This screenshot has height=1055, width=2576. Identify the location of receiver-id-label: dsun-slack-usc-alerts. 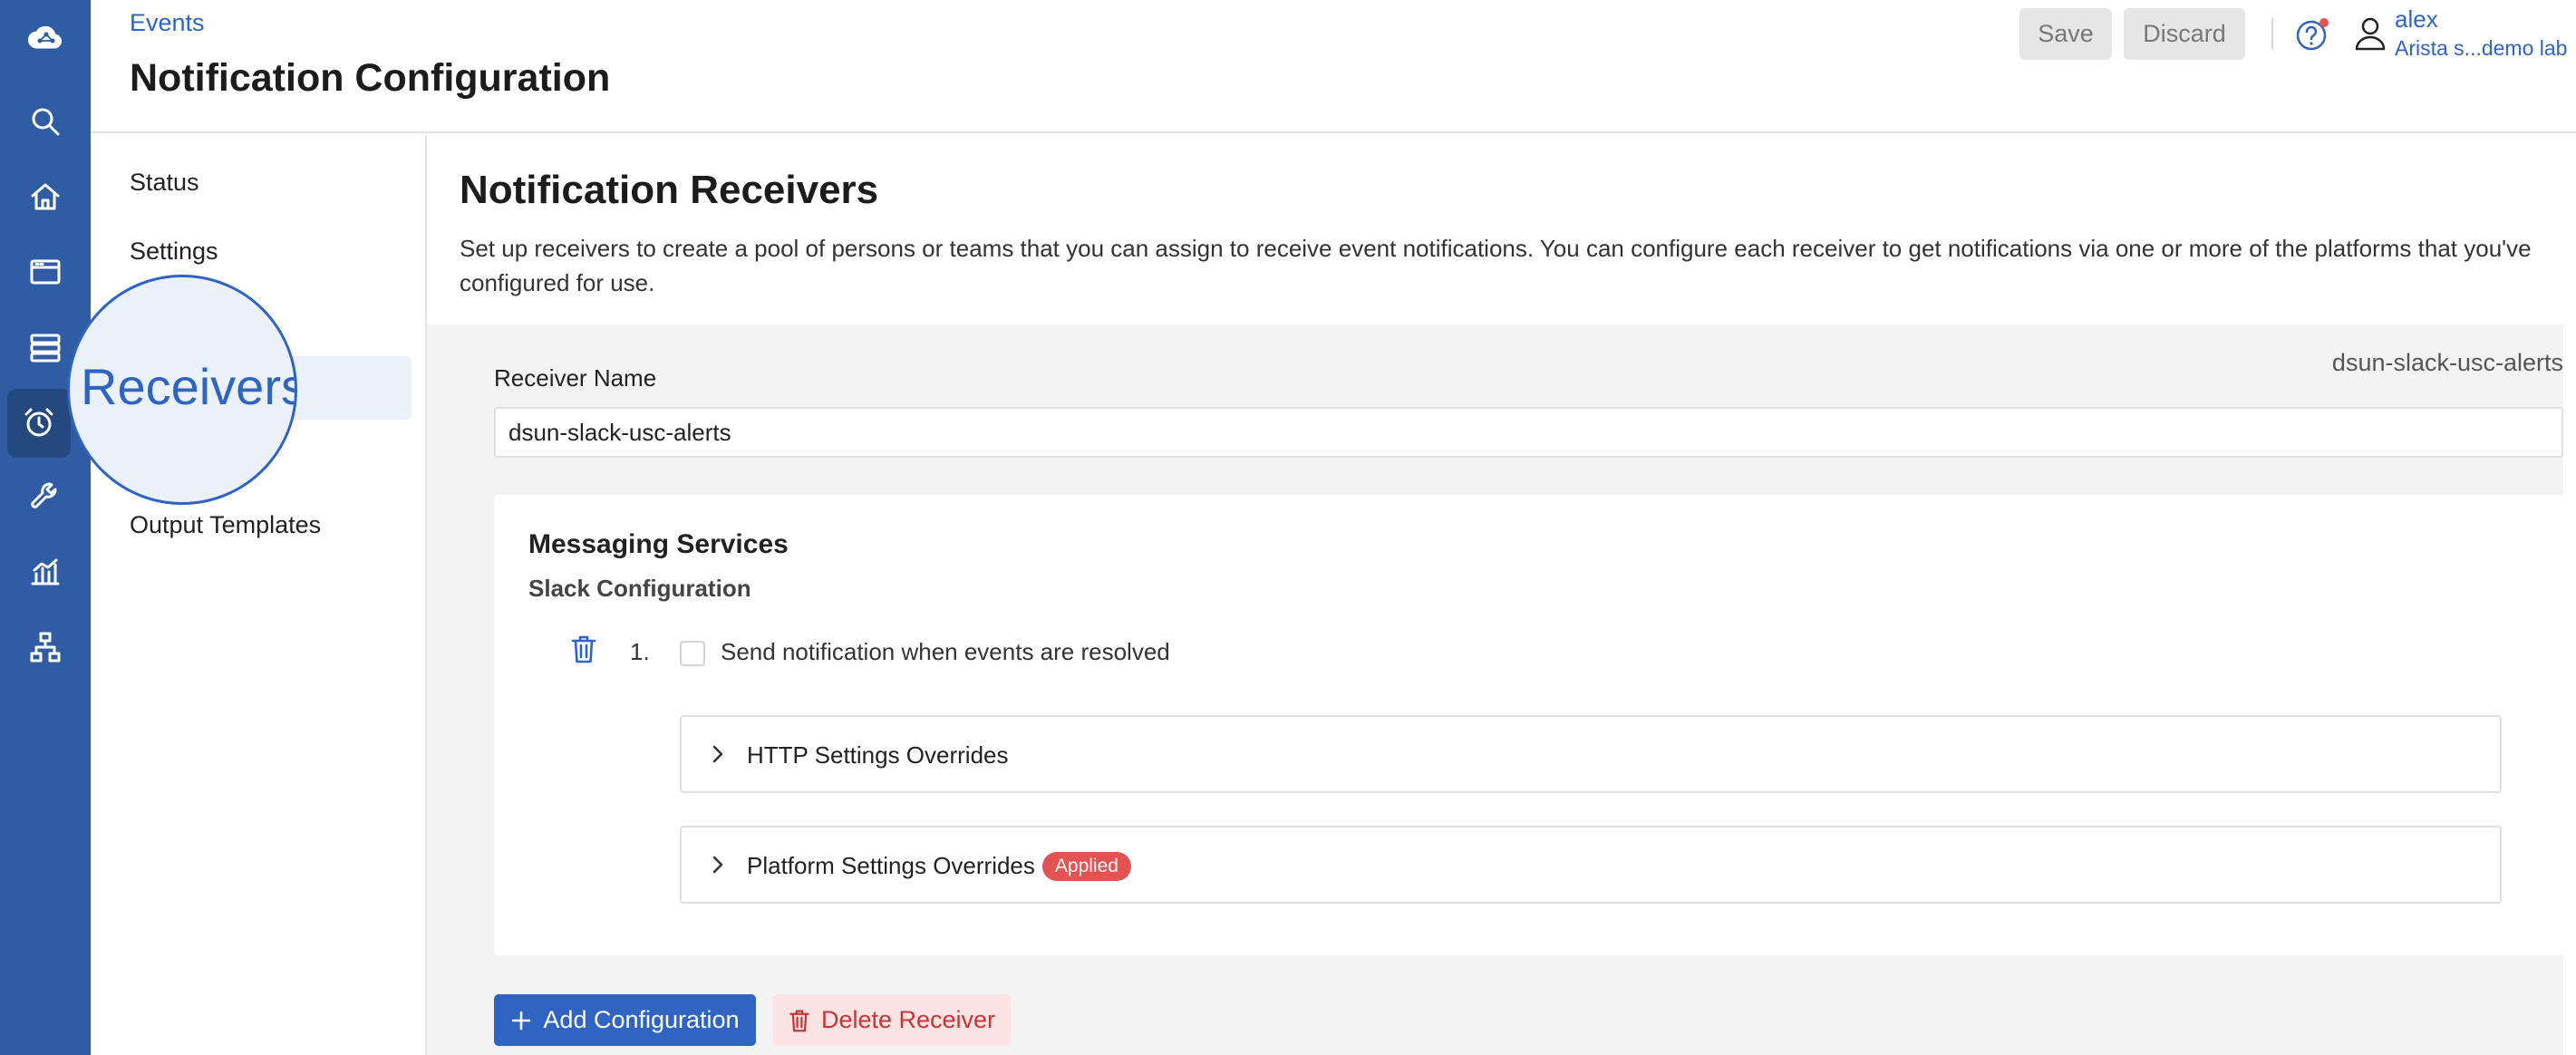
(2447, 362).